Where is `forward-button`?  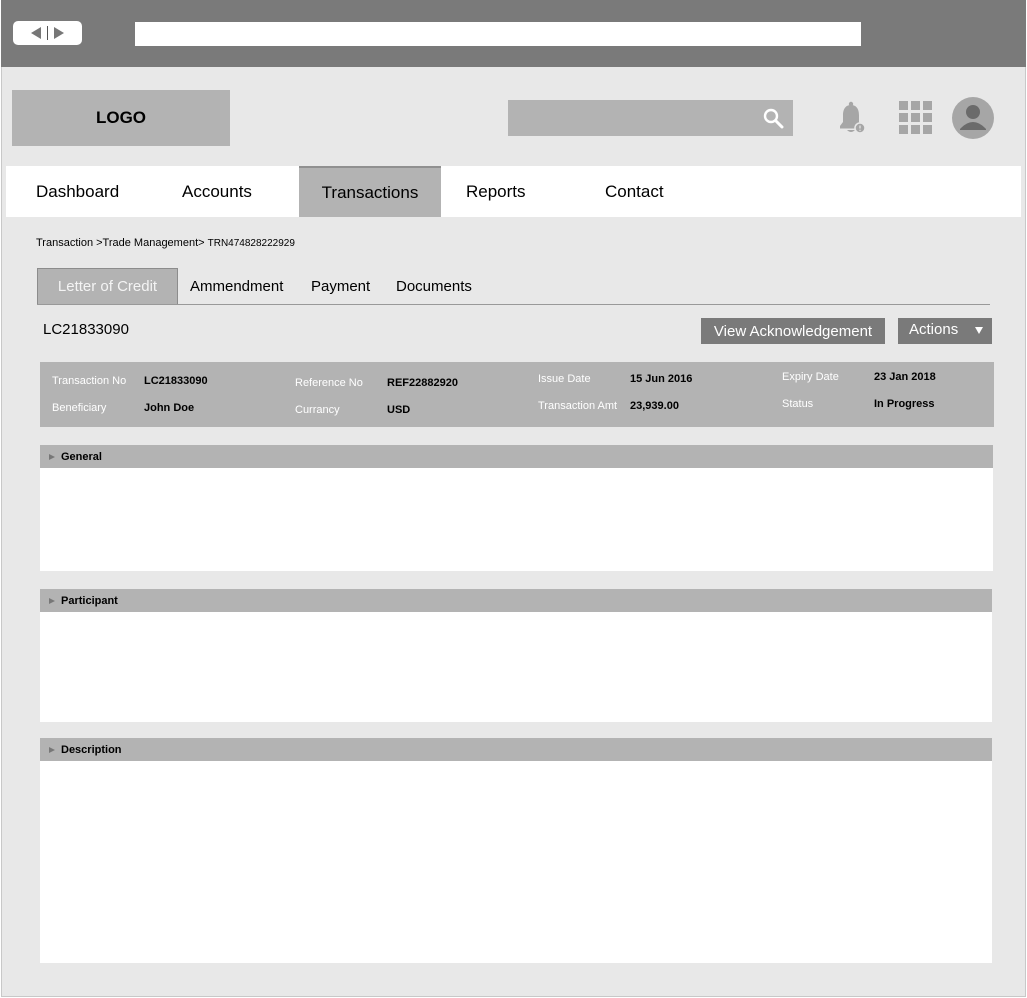 forward-button is located at coordinates (59, 33).